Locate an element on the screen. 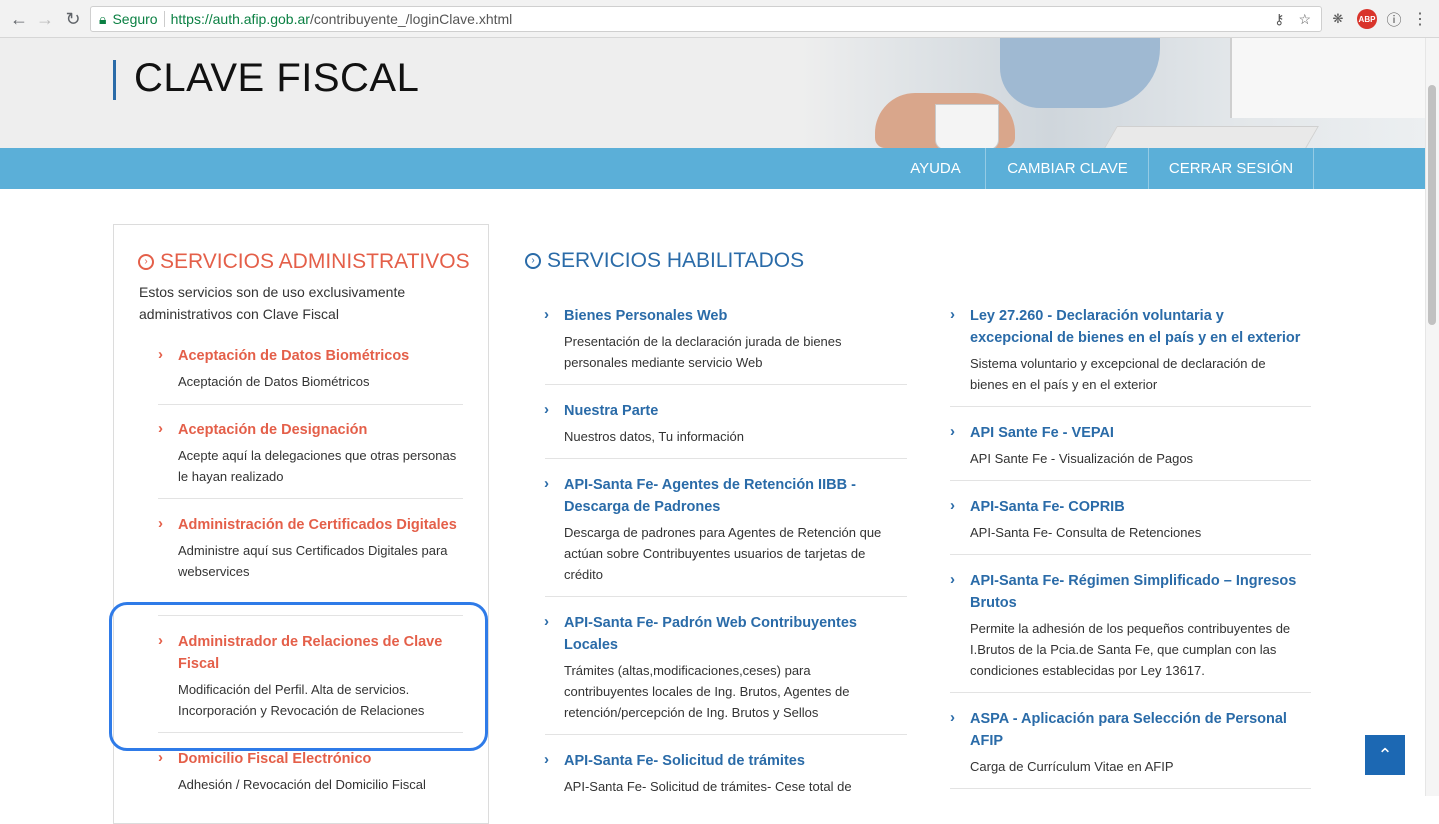 This screenshot has height=824, width=1439. enabled-services-title: SERVICIOS HABILITADOS is located at coordinates (676, 260).